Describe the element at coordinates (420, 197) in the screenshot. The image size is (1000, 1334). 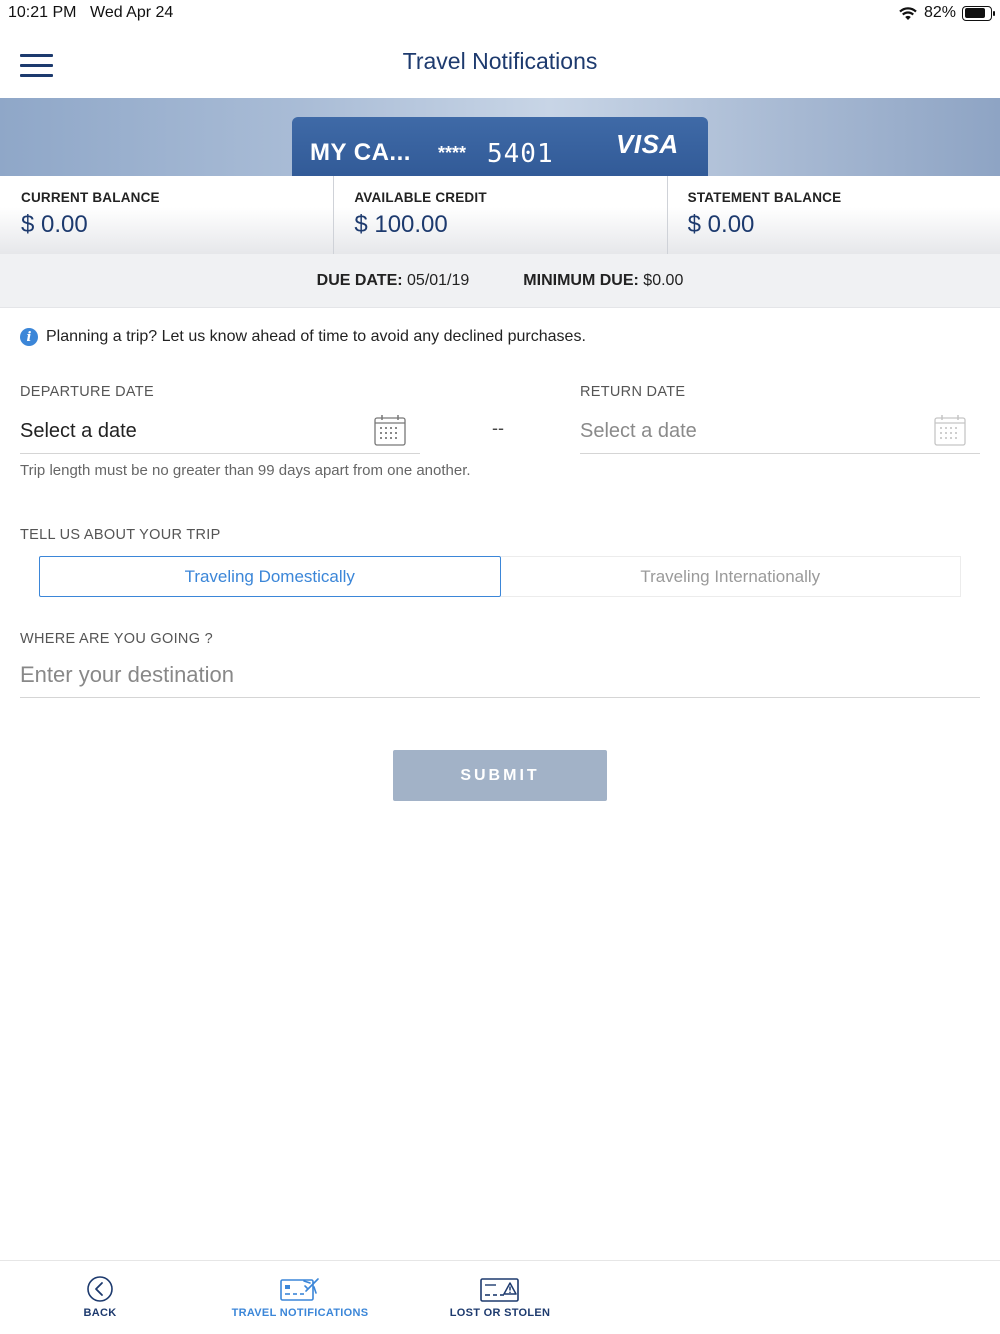
I see `balance-label: AVAILABLE CREDIT` at that location.